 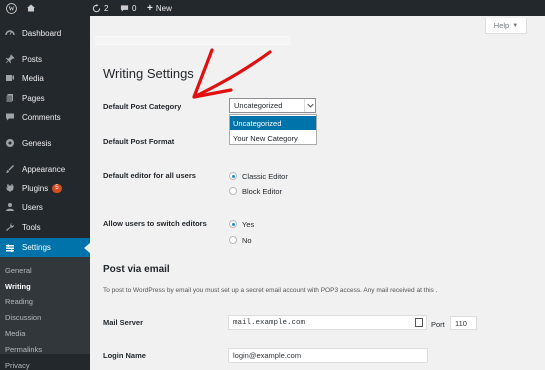 I want to click on category-option-uncategorized: Uncategorized, so click(x=273, y=123).